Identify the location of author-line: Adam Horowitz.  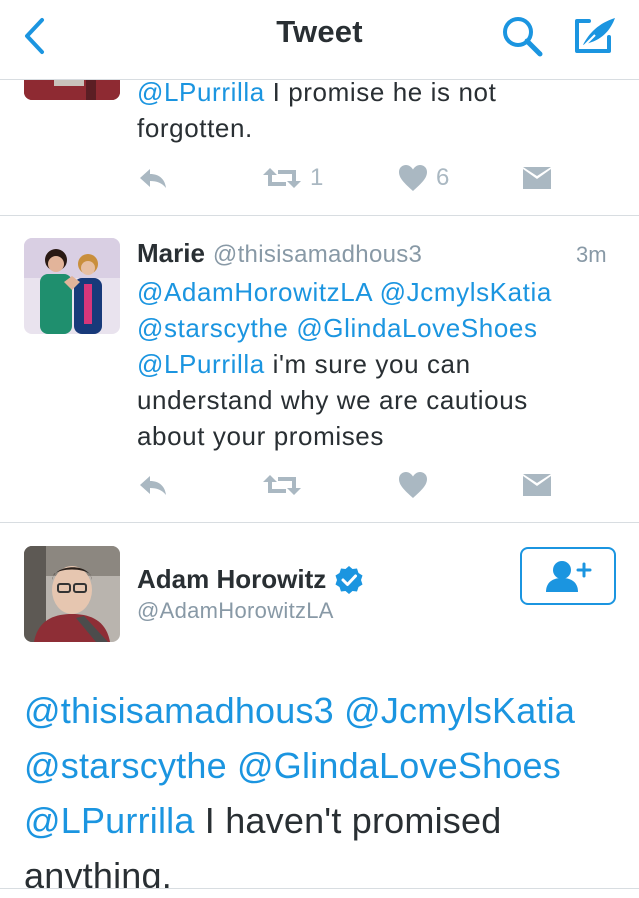
(250, 579).